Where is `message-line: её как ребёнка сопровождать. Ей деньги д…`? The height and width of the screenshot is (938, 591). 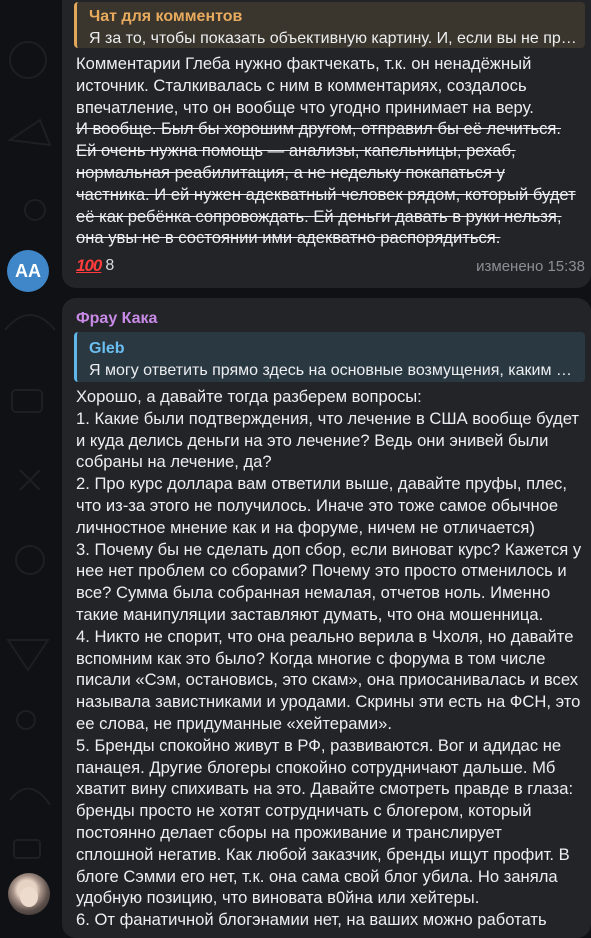
message-line: её как ребёнка сопровождать. Ей деньги д… is located at coordinates (319, 216).